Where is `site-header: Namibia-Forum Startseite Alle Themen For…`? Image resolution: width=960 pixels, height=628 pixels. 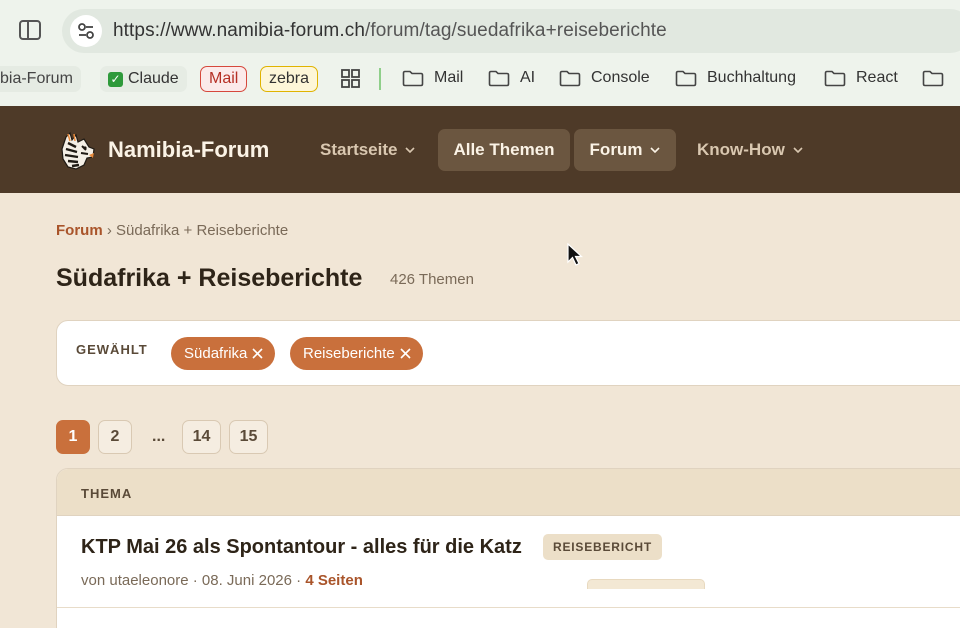 site-header: Namibia-Forum Startseite Alle Themen For… is located at coordinates (480, 149).